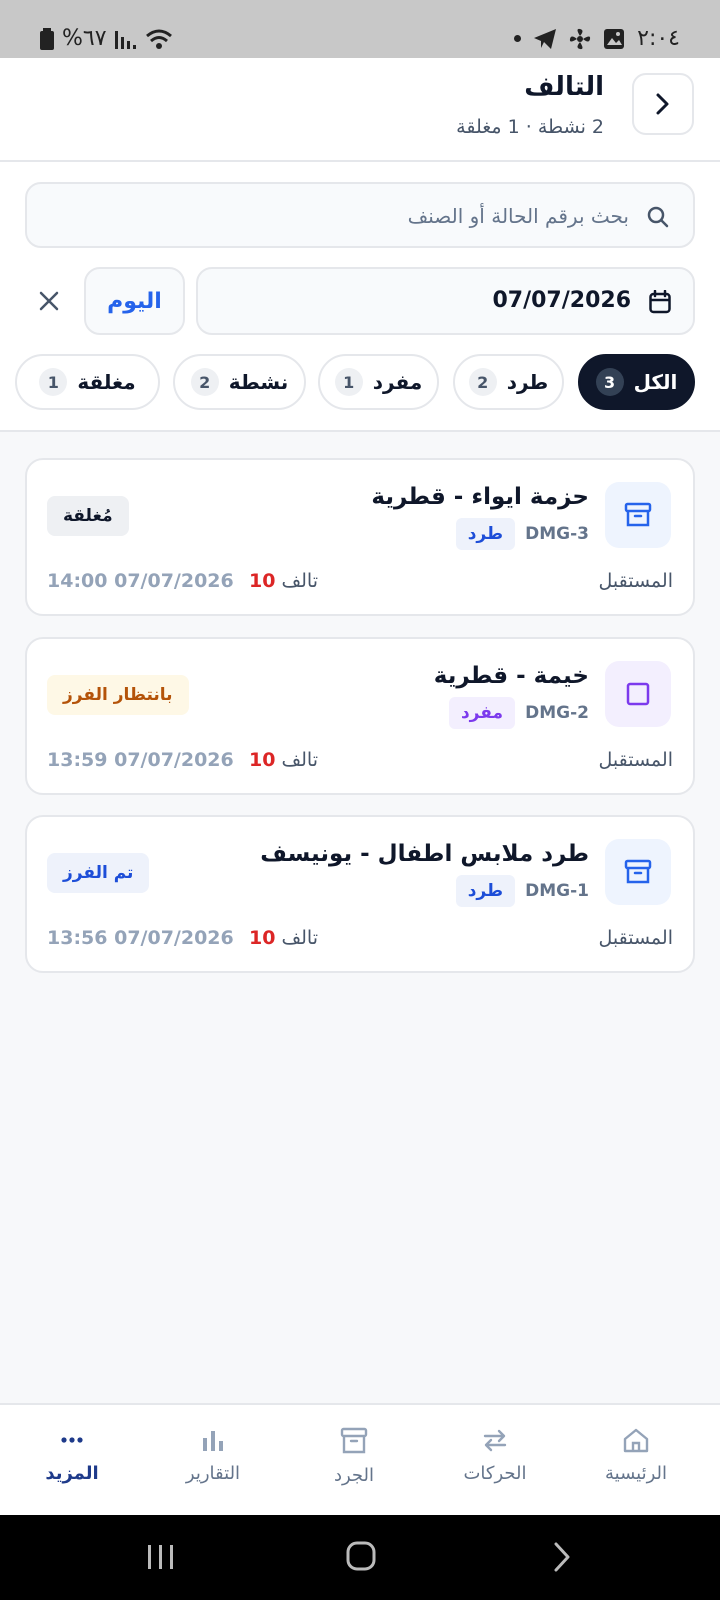  What do you see at coordinates (495, 1440) in the screenshot?
I see `transfer-icon` at bounding box center [495, 1440].